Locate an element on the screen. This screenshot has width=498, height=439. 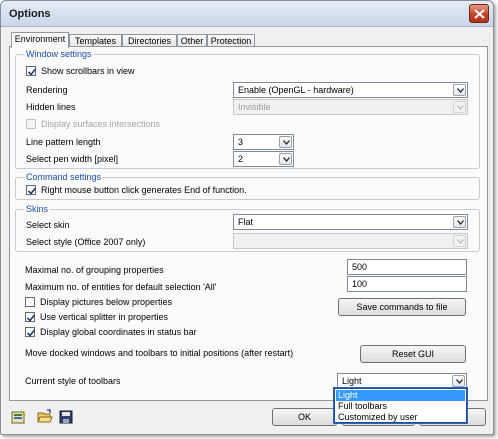
show-scrollbars-checkbox is located at coordinates (31, 71).